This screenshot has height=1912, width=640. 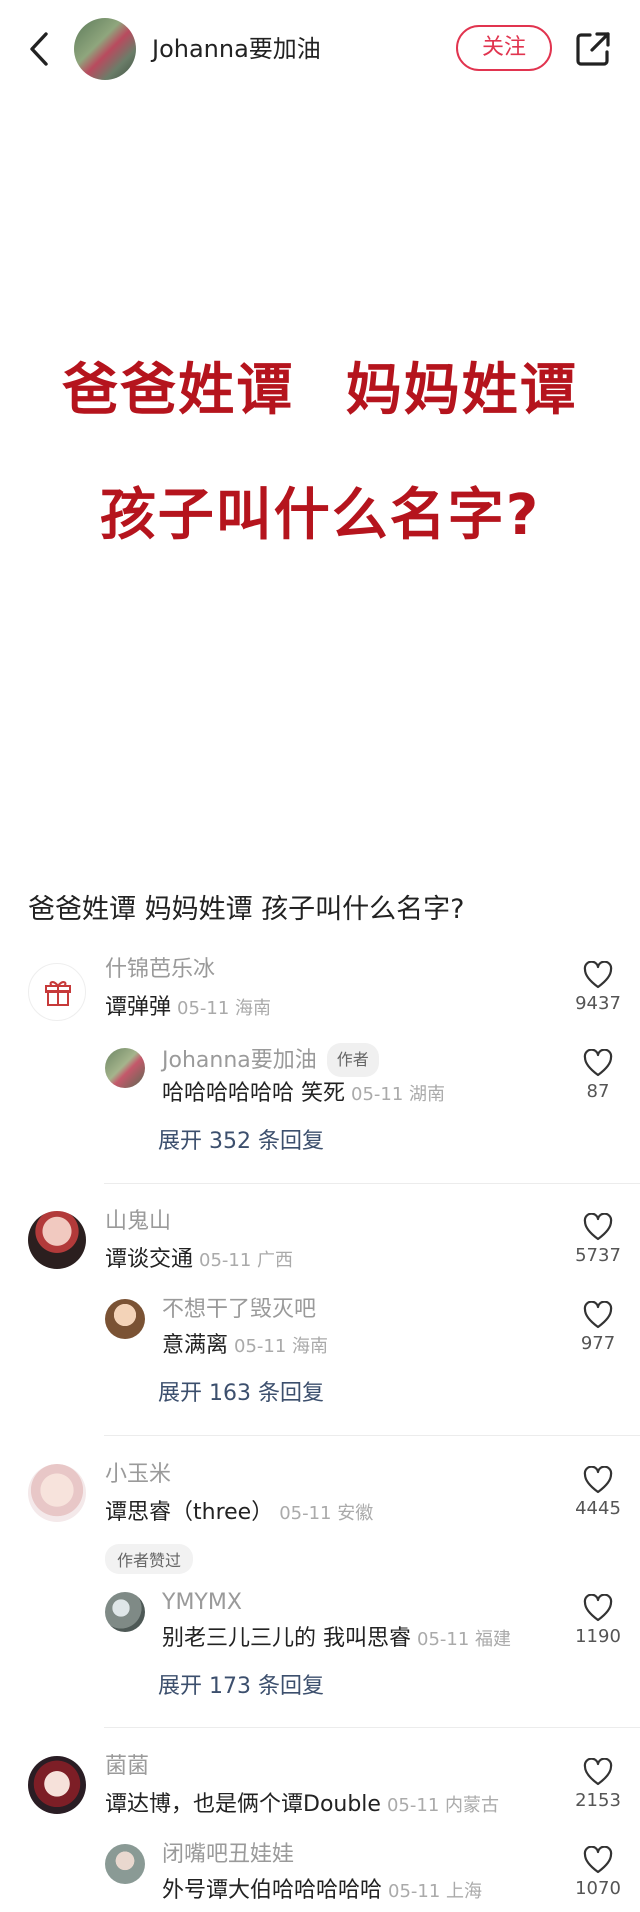 I want to click on reply-like-button: 1190, so click(x=598, y=1620).